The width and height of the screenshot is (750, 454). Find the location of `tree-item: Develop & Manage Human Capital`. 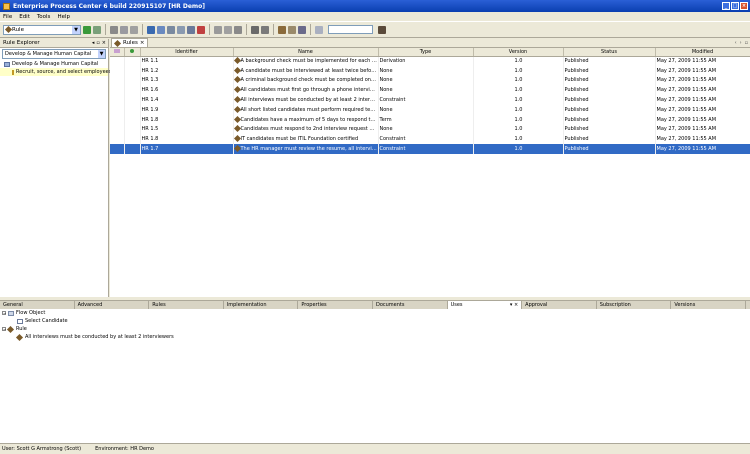

tree-item: Develop & Manage Human Capital is located at coordinates (54, 64).